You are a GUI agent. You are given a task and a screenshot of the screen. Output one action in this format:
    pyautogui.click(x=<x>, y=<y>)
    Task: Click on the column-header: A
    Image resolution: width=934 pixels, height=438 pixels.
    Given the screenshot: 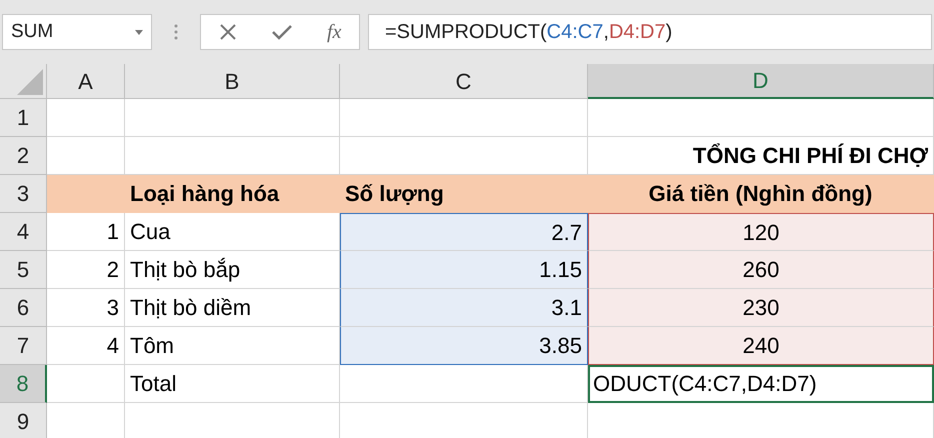 What is the action you would take?
    pyautogui.click(x=86, y=81)
    